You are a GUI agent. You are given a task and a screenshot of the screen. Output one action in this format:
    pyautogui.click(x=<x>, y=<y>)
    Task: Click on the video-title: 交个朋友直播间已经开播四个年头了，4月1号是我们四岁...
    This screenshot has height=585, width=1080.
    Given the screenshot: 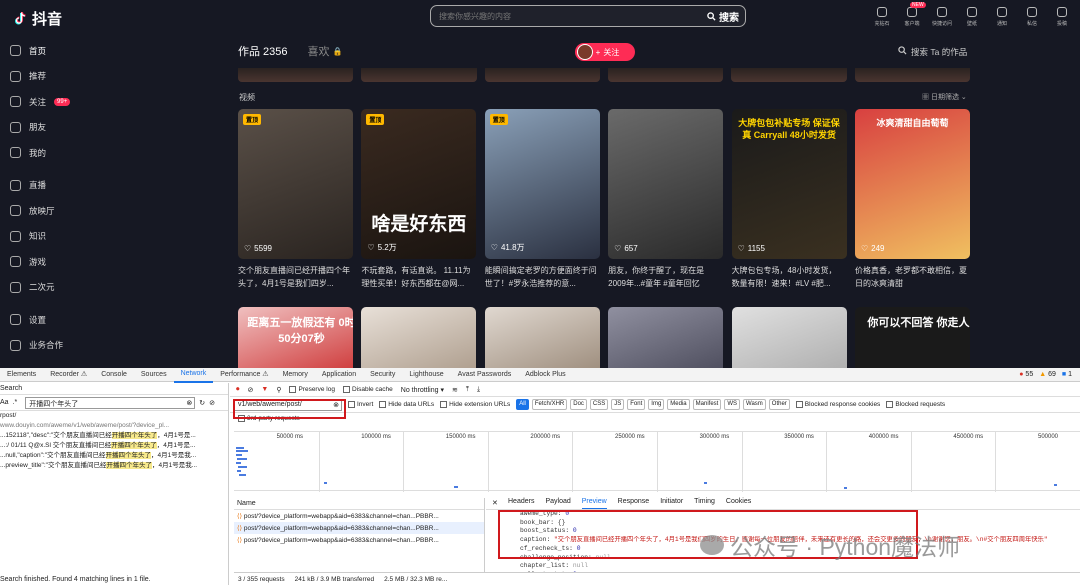 What is the action you would take?
    pyautogui.click(x=294, y=277)
    